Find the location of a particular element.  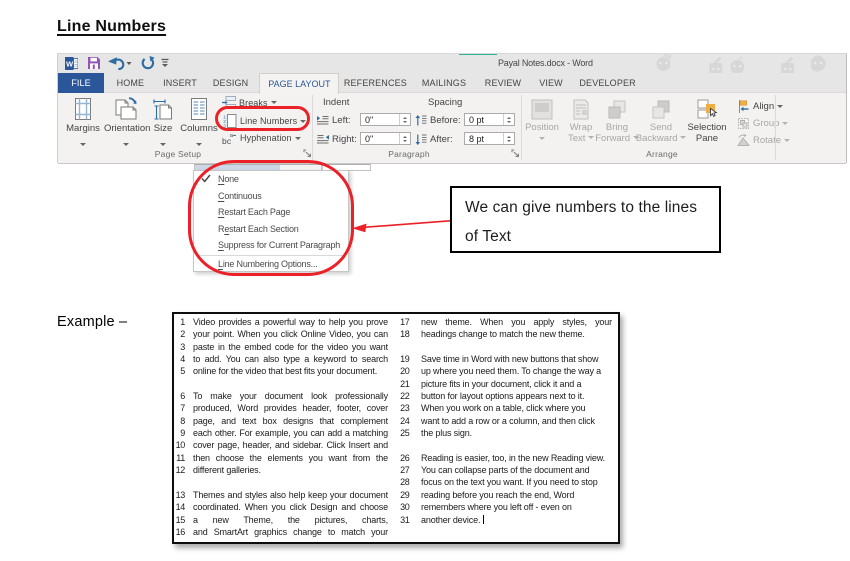

repeat-icon is located at coordinates (148, 63).